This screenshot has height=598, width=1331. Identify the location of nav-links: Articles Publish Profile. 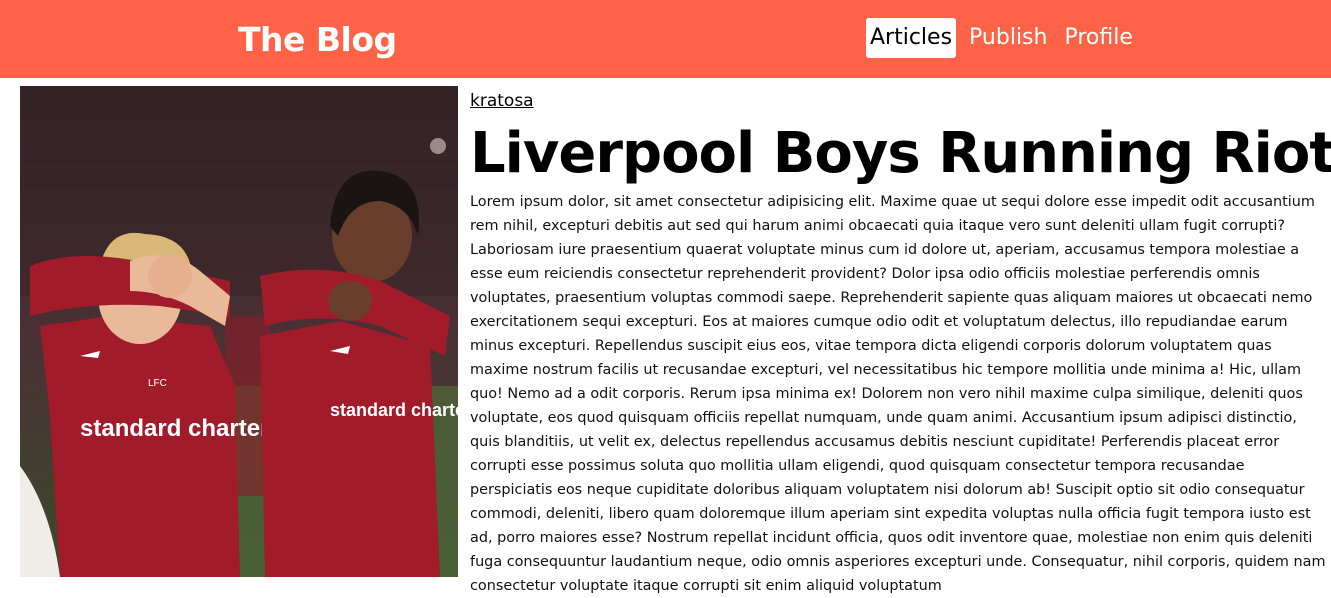
(1006, 38).